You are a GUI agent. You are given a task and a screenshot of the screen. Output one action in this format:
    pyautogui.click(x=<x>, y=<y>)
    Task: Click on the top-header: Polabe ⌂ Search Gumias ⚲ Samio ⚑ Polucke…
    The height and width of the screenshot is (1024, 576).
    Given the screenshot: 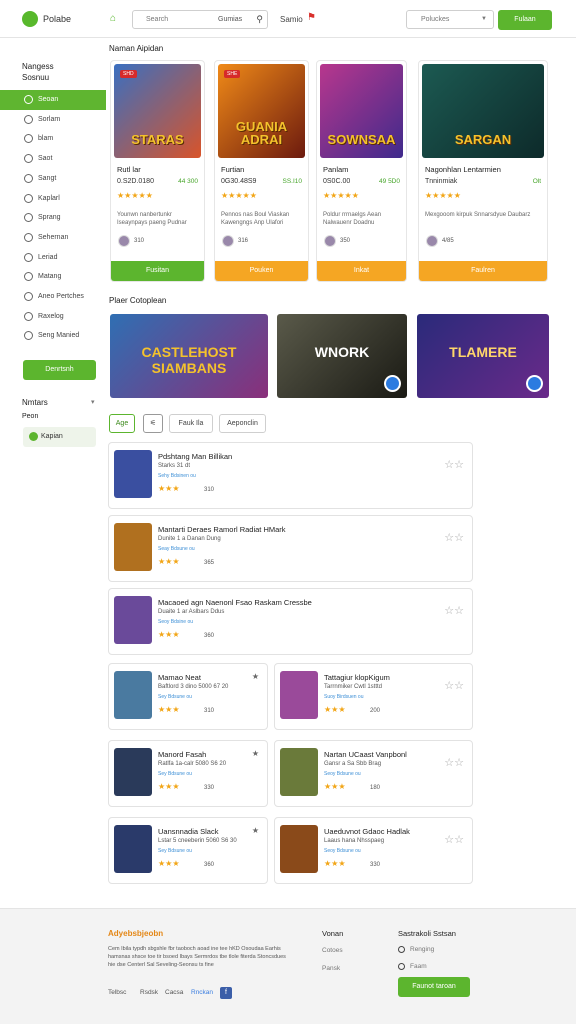 What is the action you would take?
    pyautogui.click(x=288, y=19)
    